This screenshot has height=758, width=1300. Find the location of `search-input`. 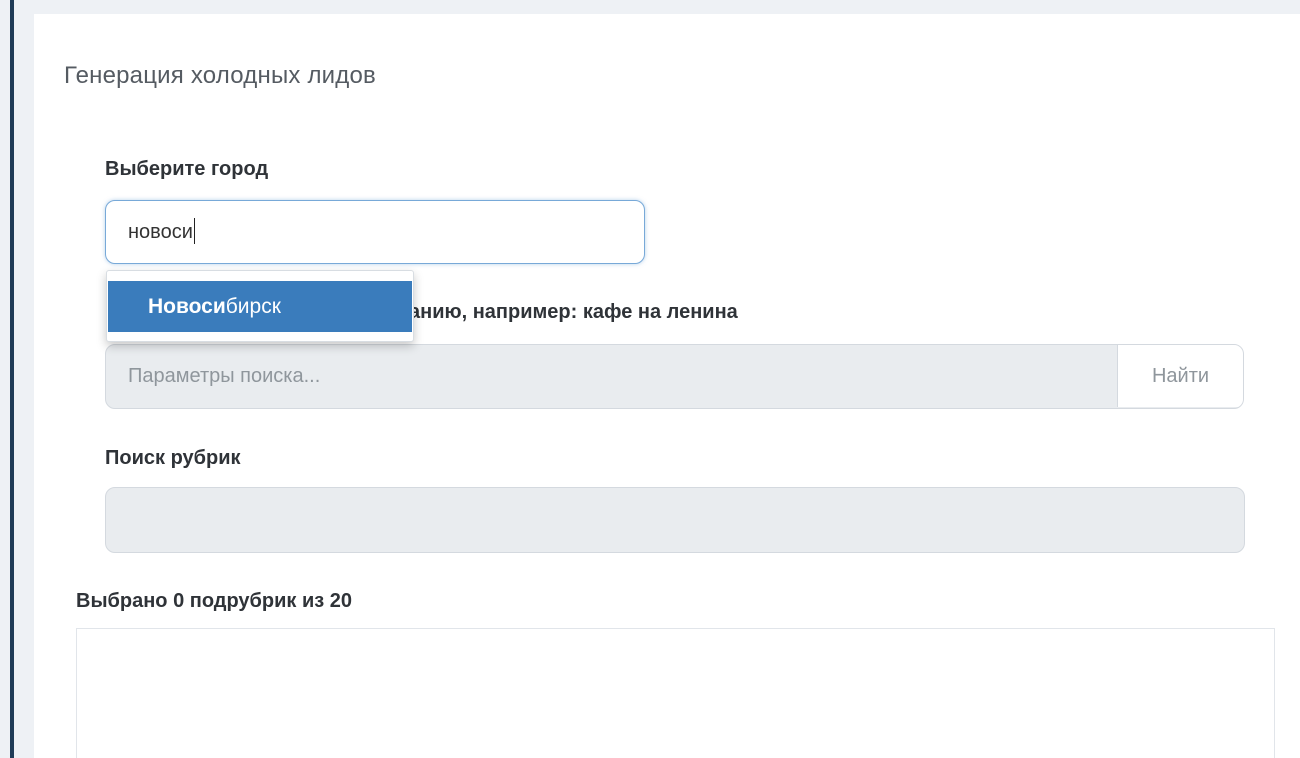

search-input is located at coordinates (611, 376).